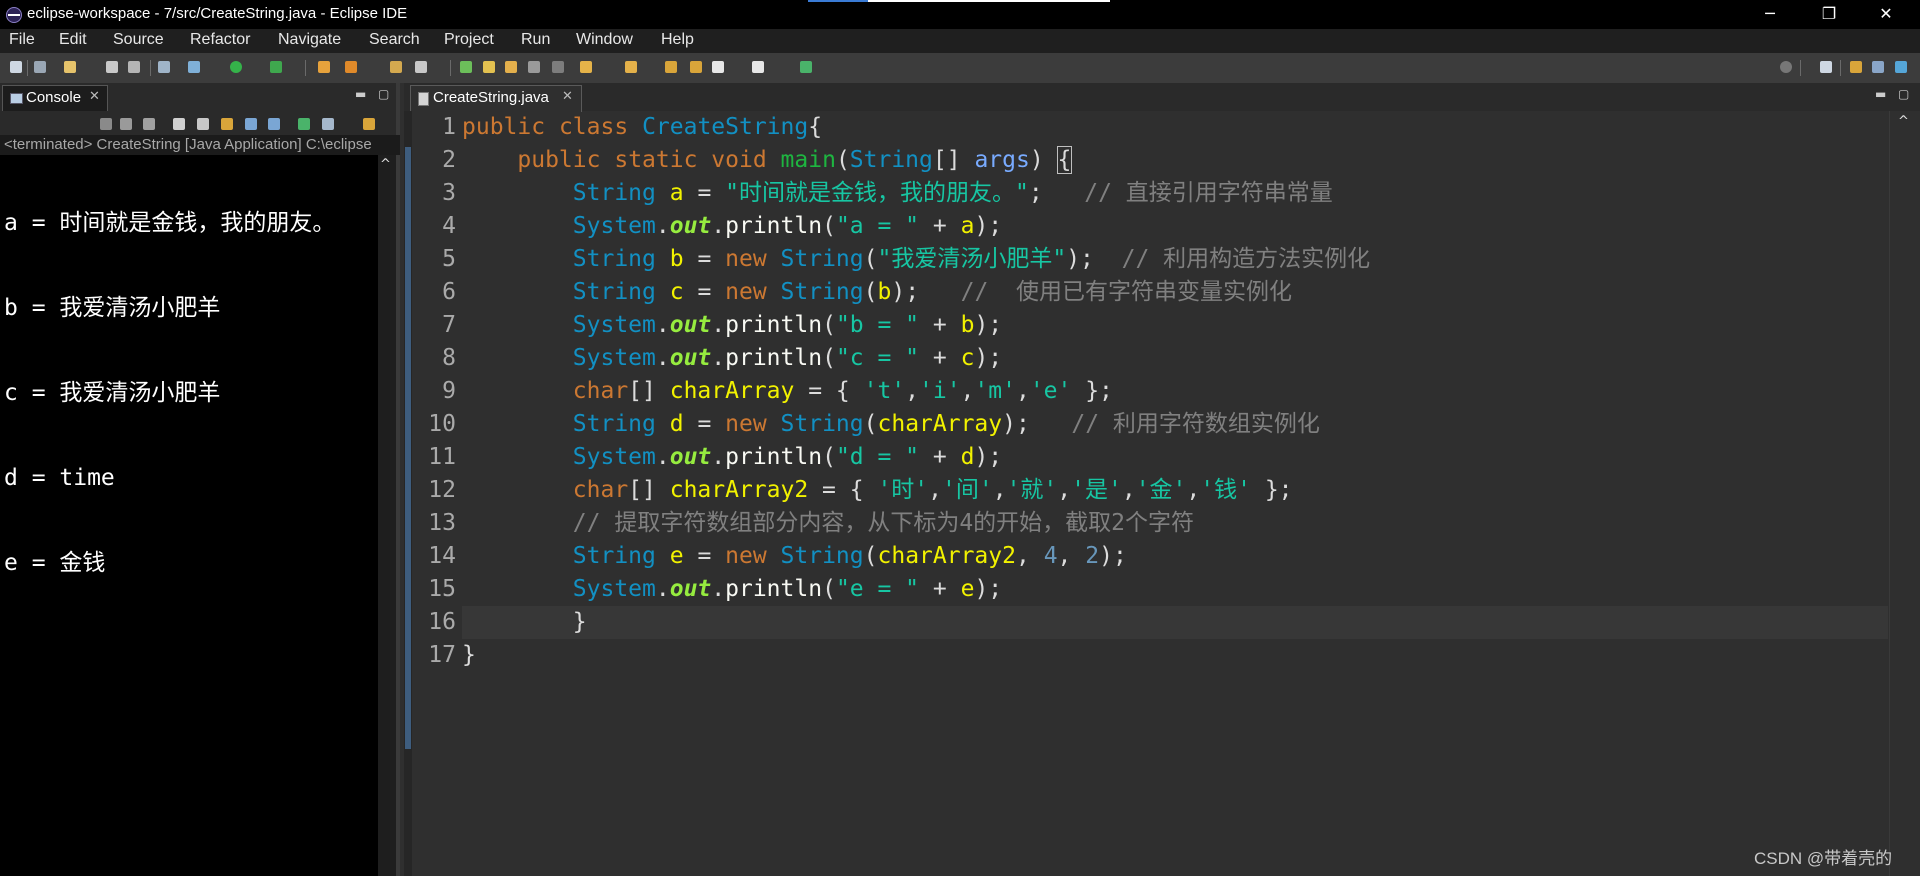 The height and width of the screenshot is (876, 1920). Describe the element at coordinates (449, 391) in the screenshot. I see `line-number: 9` at that location.